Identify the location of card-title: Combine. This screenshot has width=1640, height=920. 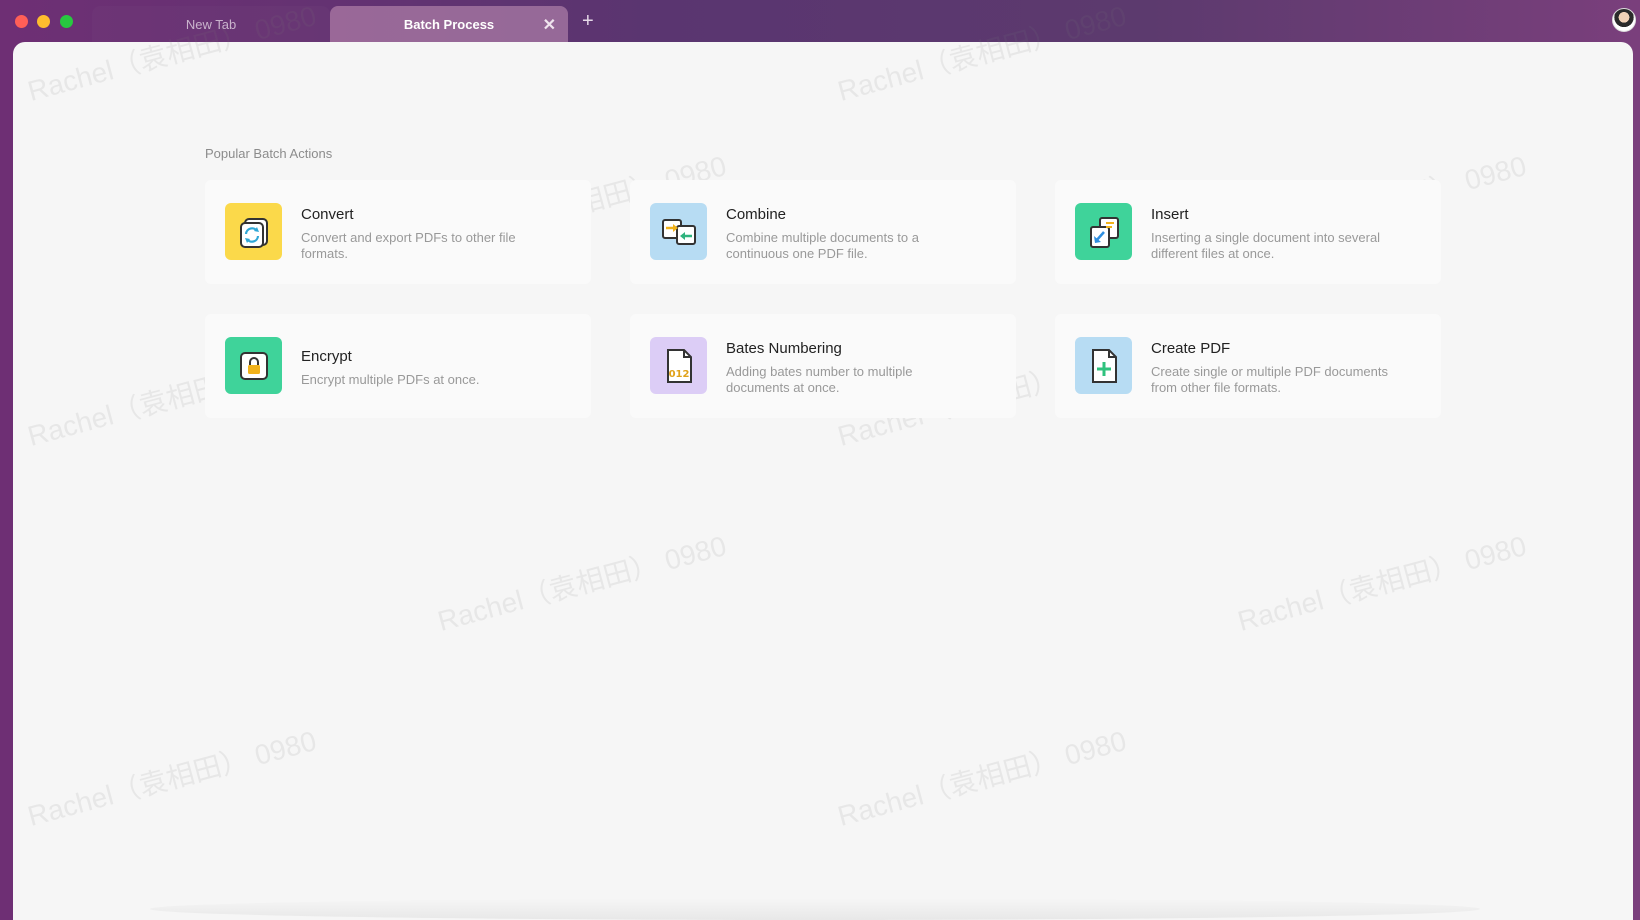
(756, 214).